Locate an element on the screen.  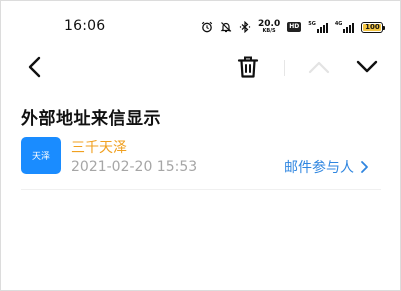
network-speed: 20.0 KB/S is located at coordinates (269, 27).